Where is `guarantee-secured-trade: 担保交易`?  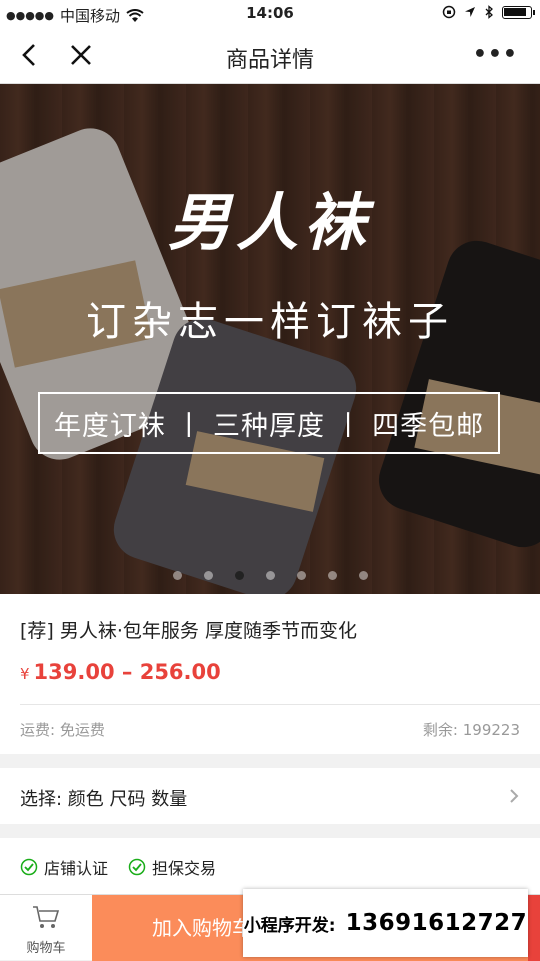 guarantee-secured-trade: 担保交易 is located at coordinates (172, 867).